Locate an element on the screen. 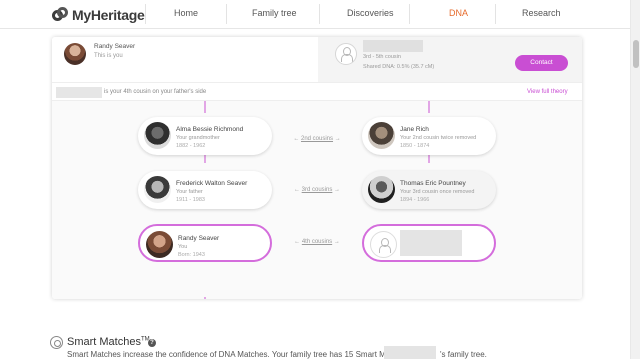  relationship-summary: is your 4th cousin on your father's side is located at coordinates (155, 92).